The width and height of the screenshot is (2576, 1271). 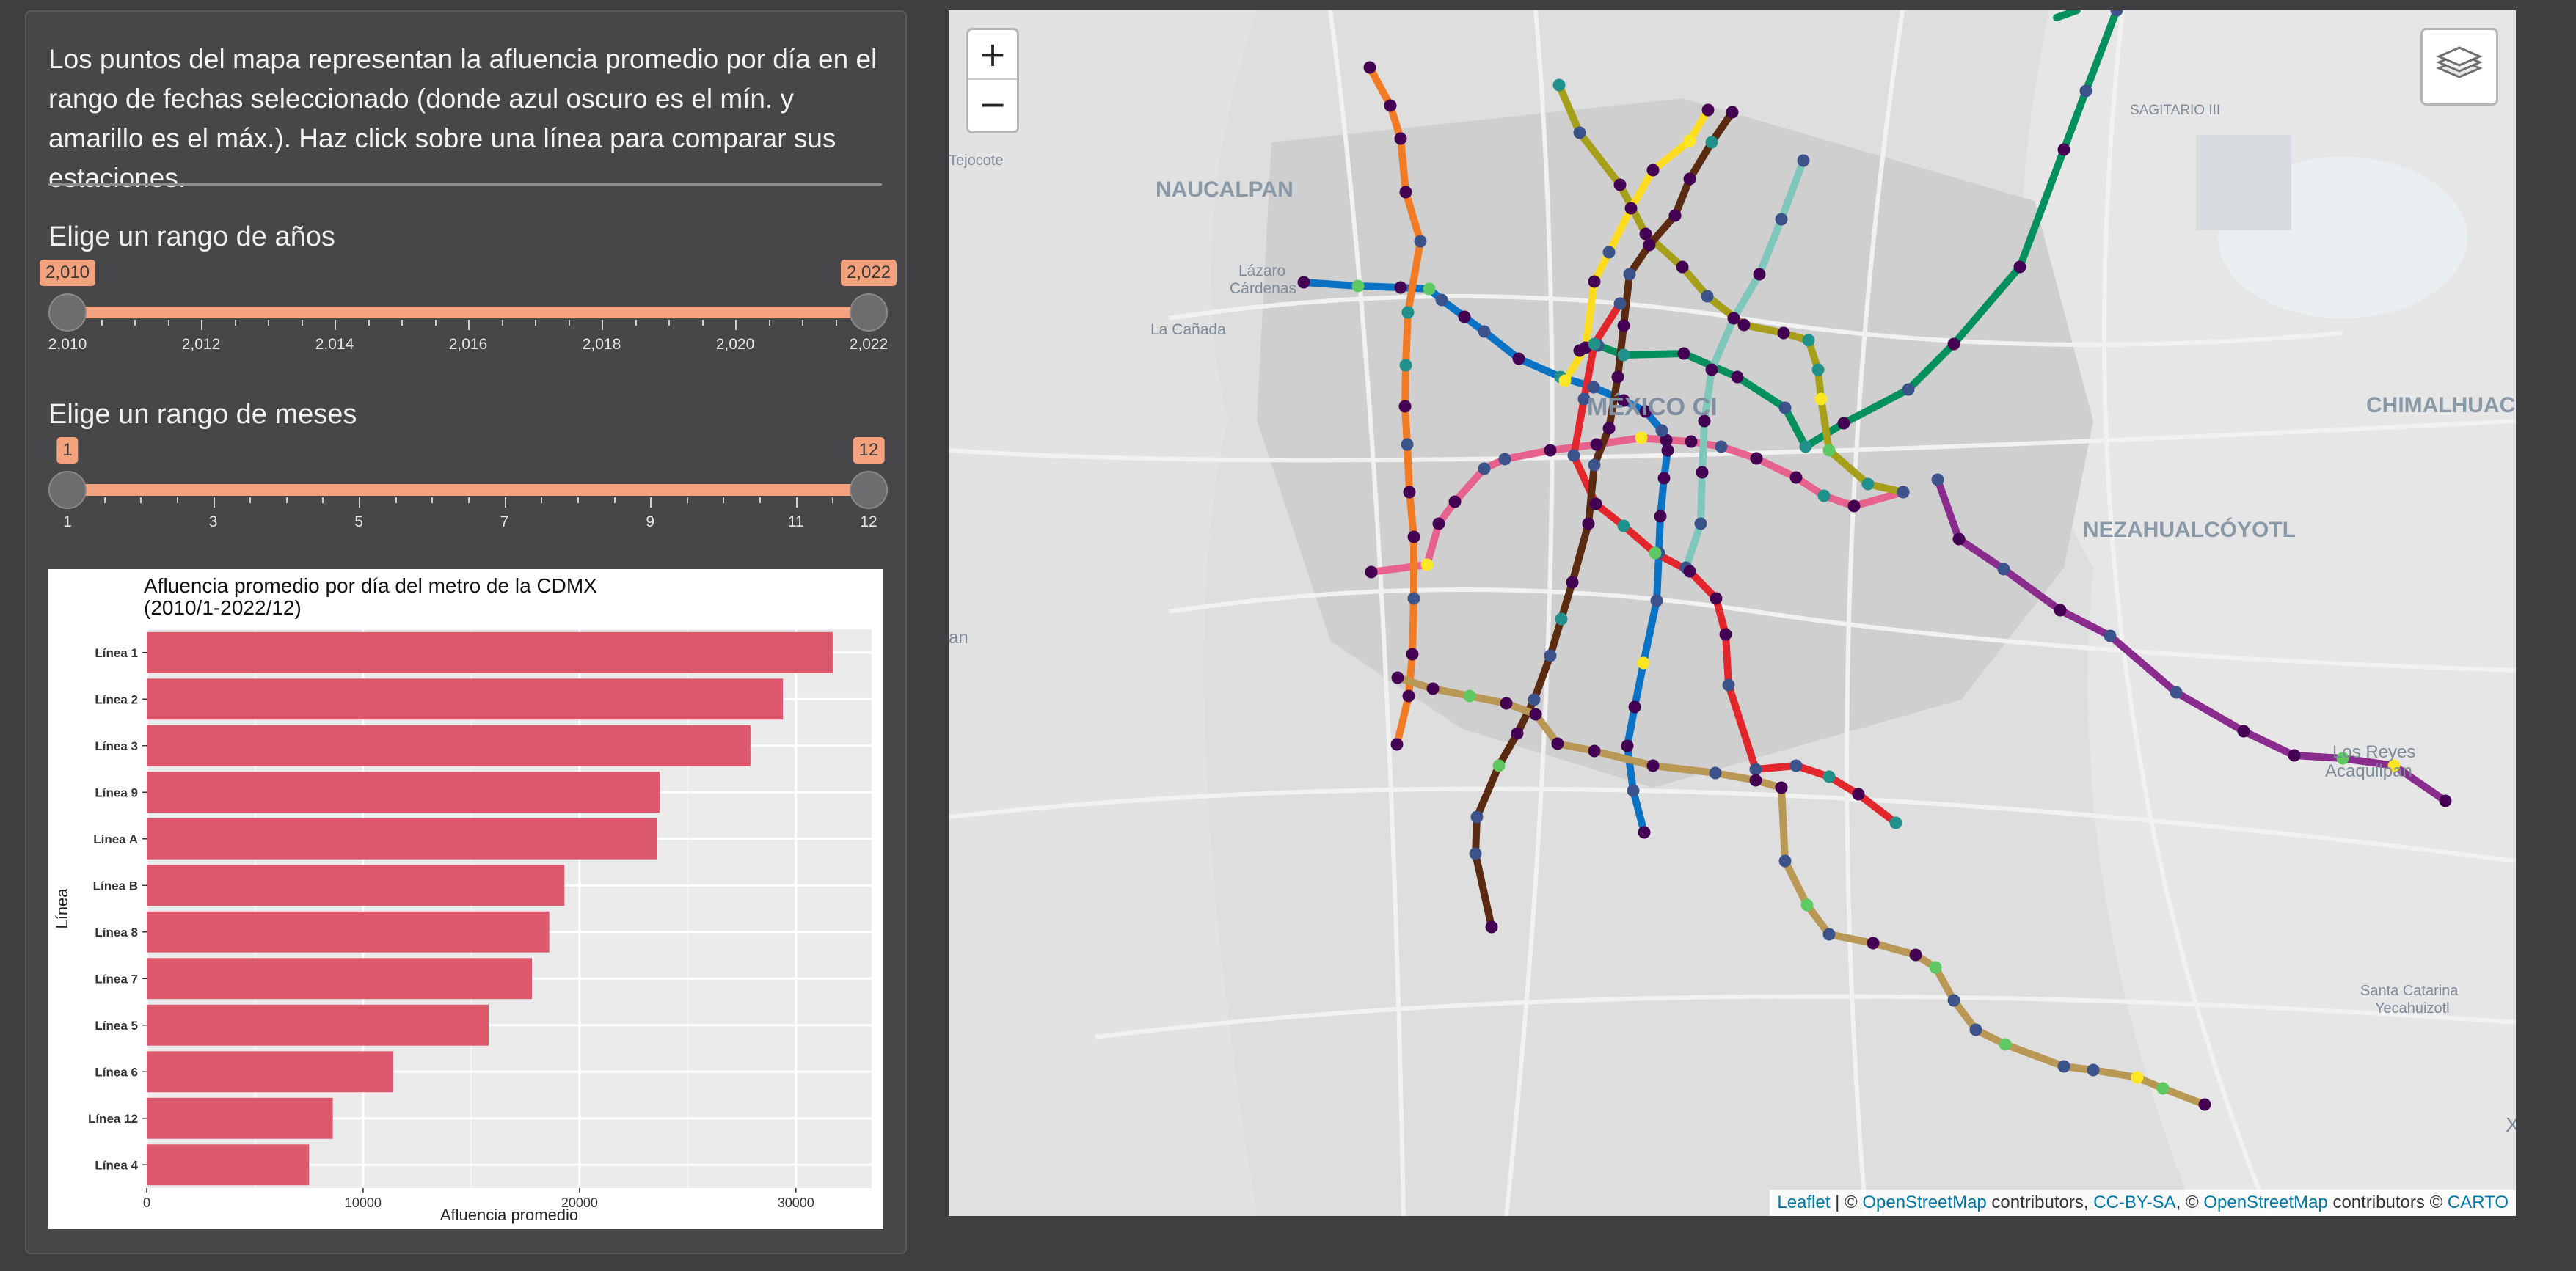 What do you see at coordinates (869, 490) in the screenshot?
I see `months-max-handle` at bounding box center [869, 490].